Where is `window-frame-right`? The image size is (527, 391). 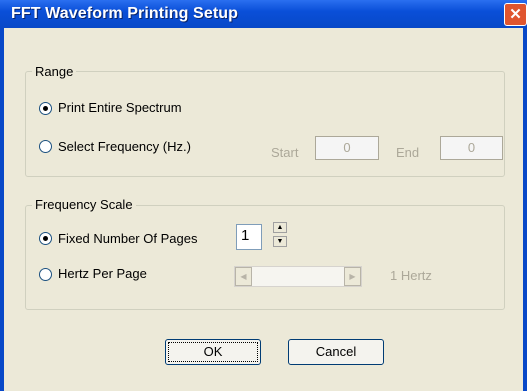 window-frame-right is located at coordinates (525, 209).